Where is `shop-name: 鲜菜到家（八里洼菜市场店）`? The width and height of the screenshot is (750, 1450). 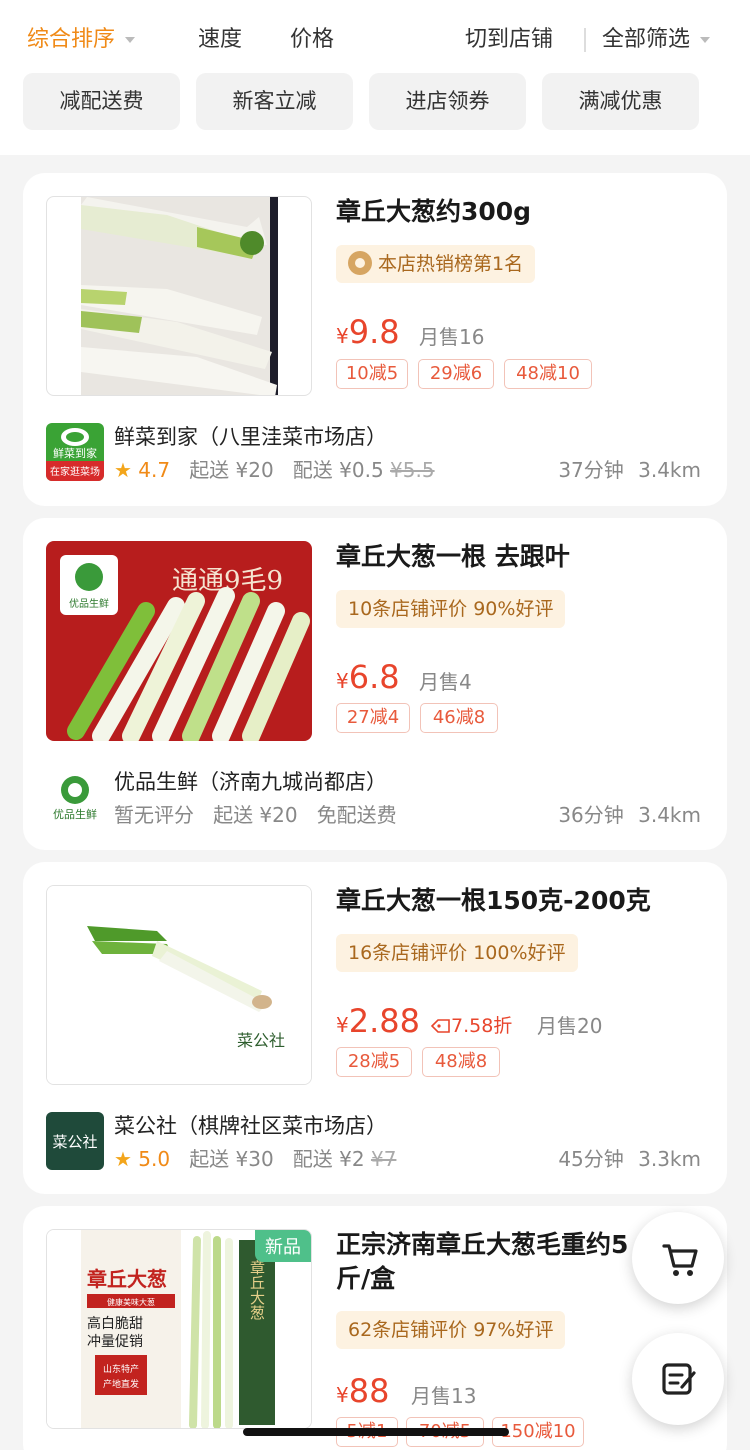 shop-name: 鲜菜到家（八里洼菜市场店） is located at coordinates (250, 436).